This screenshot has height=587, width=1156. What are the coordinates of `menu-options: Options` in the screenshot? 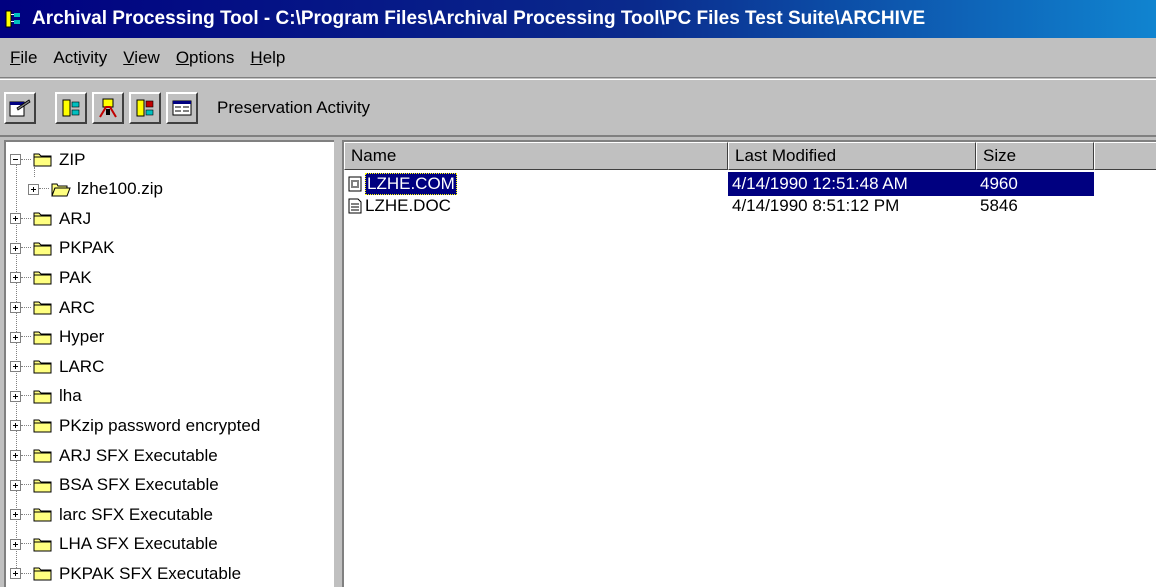 It's located at (205, 58).